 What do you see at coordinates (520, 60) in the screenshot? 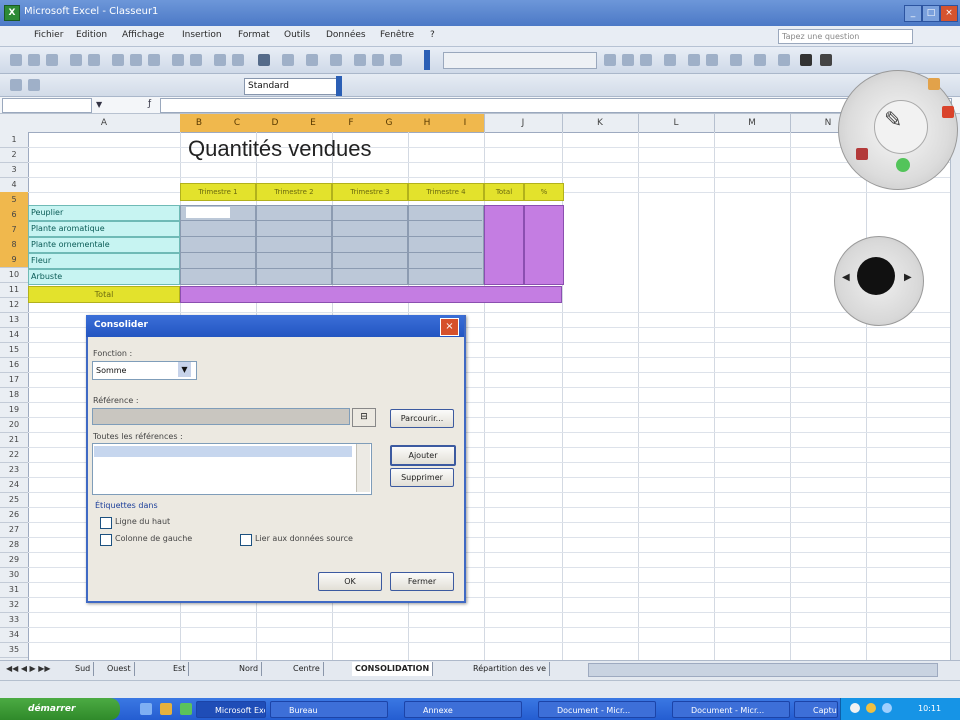
I see `font-select` at bounding box center [520, 60].